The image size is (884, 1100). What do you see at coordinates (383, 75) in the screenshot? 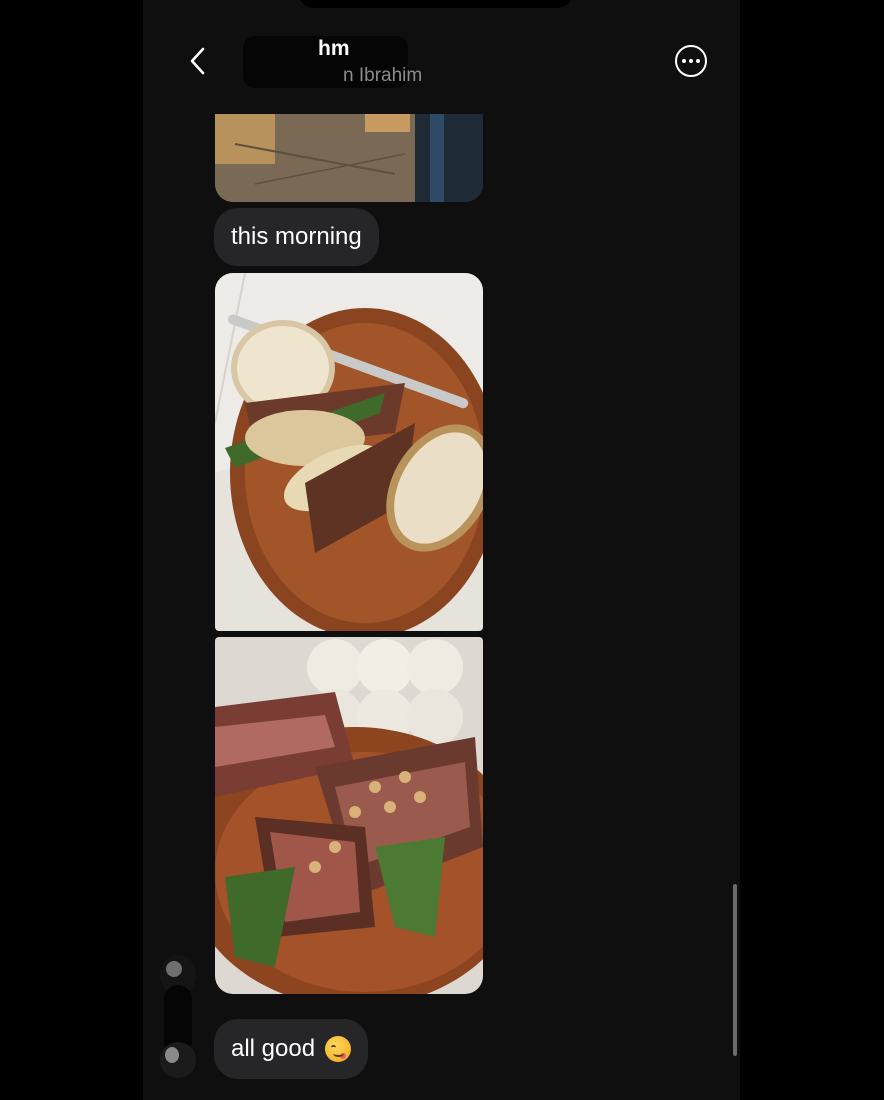
I see `contact-username: n Ibrahim` at bounding box center [383, 75].